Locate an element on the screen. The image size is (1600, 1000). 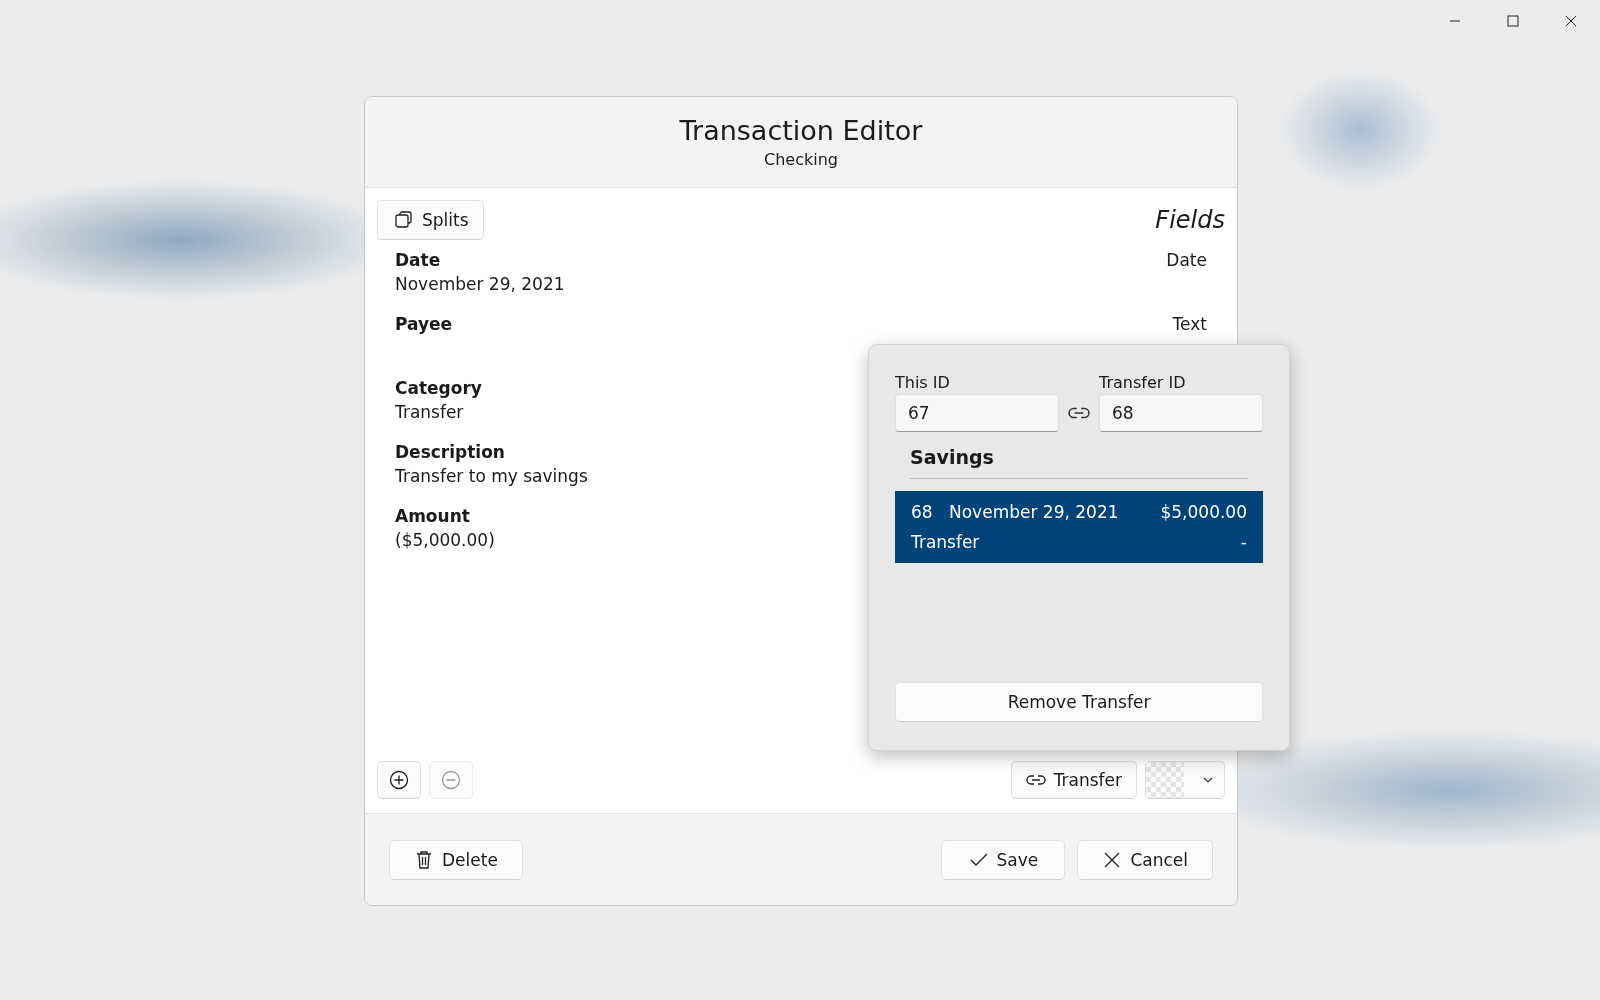
transfer-id-field: 68 is located at coordinates (1181, 413).